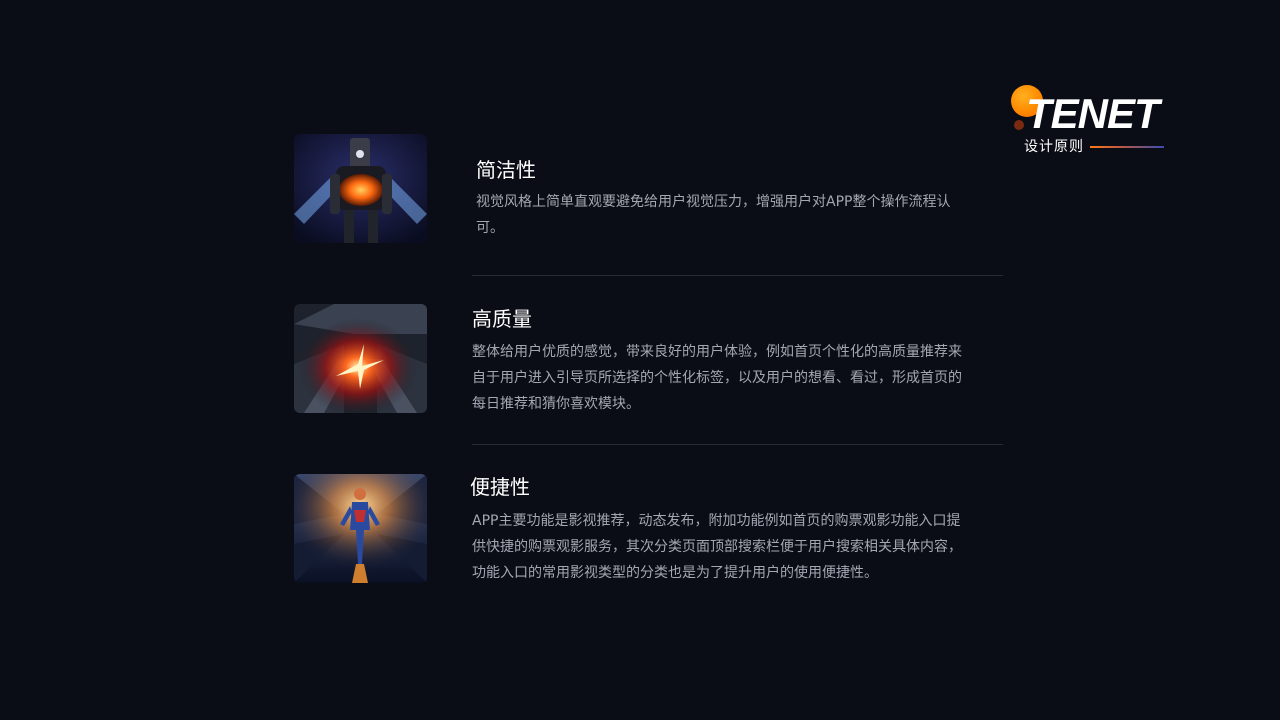  Describe the element at coordinates (1054, 147) in the screenshot. I see `logo-subtitle: 设计原则` at that location.